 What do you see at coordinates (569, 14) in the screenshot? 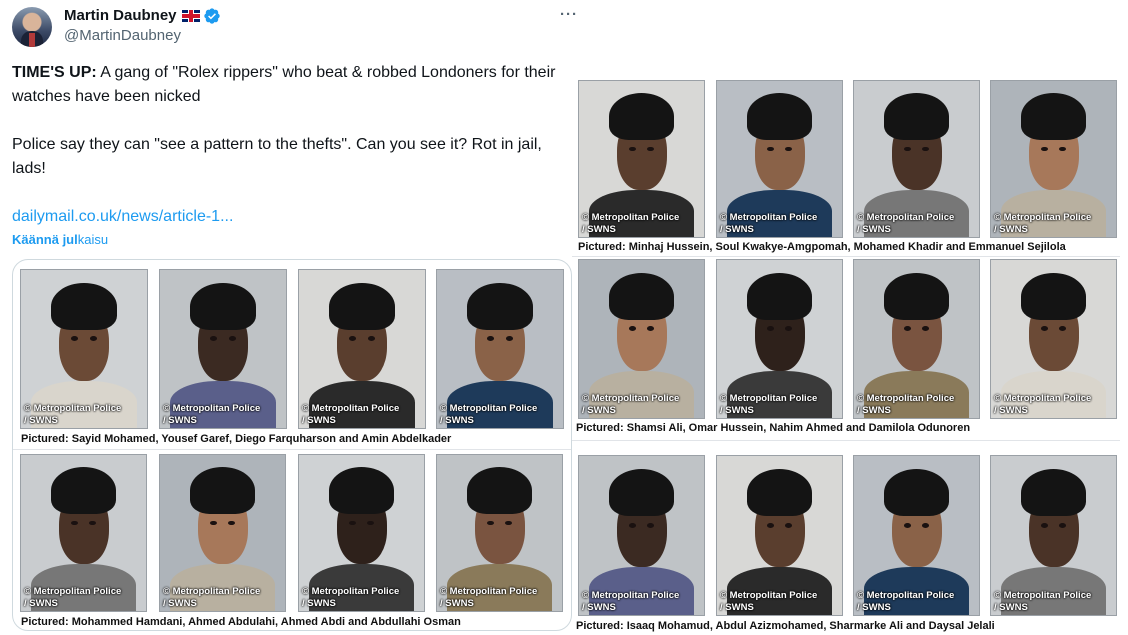
I see `more-options-icon: ···` at bounding box center [569, 14].